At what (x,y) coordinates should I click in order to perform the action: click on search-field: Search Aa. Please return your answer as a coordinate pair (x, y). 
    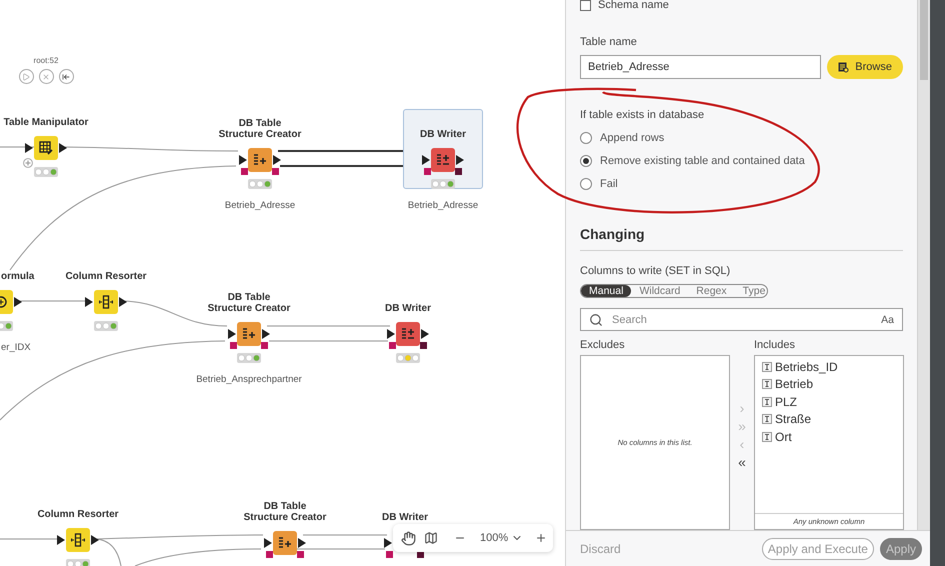
    Looking at the image, I should click on (741, 320).